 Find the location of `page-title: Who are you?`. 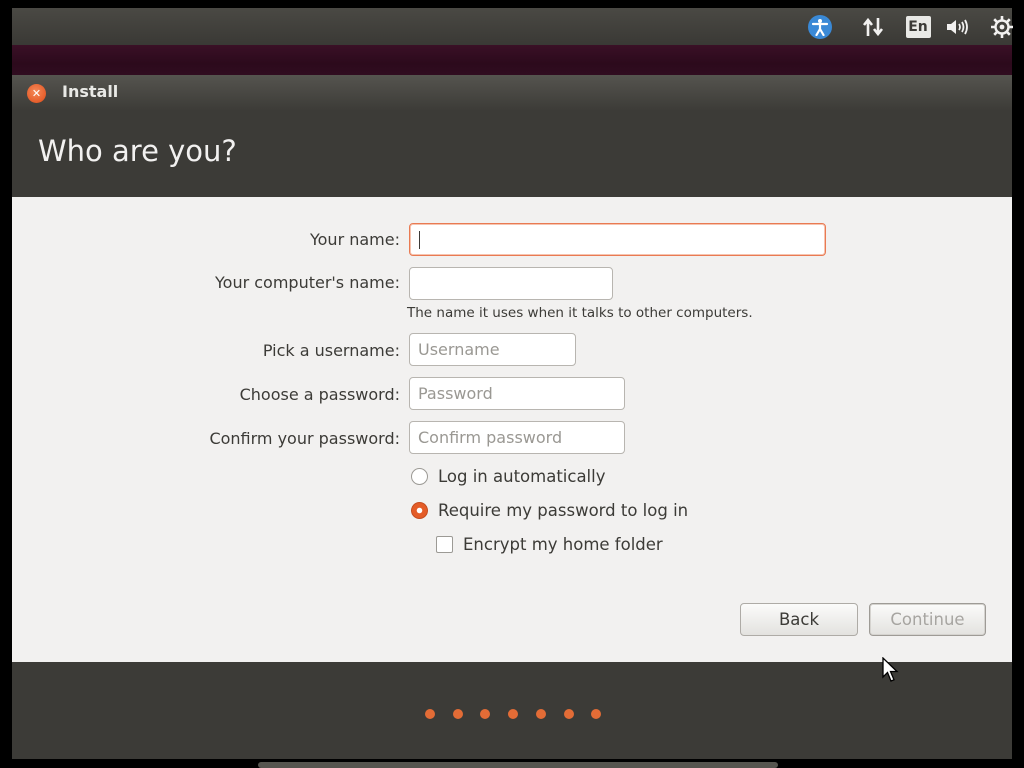

page-title: Who are you? is located at coordinates (137, 151).